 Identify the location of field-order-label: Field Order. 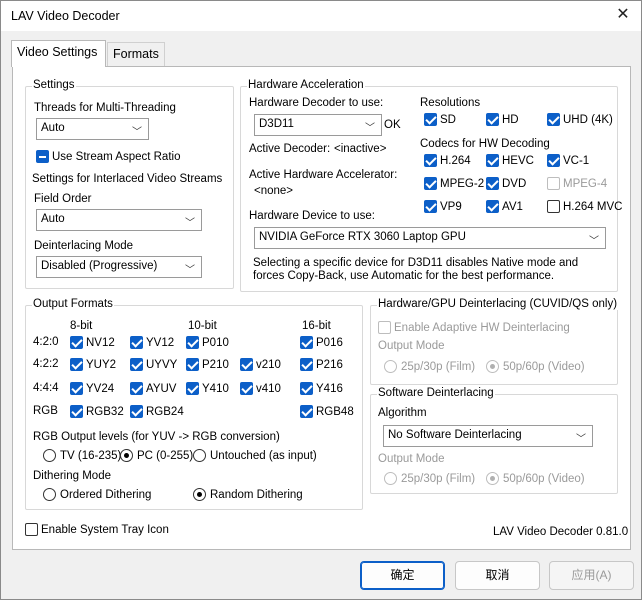
(63, 199).